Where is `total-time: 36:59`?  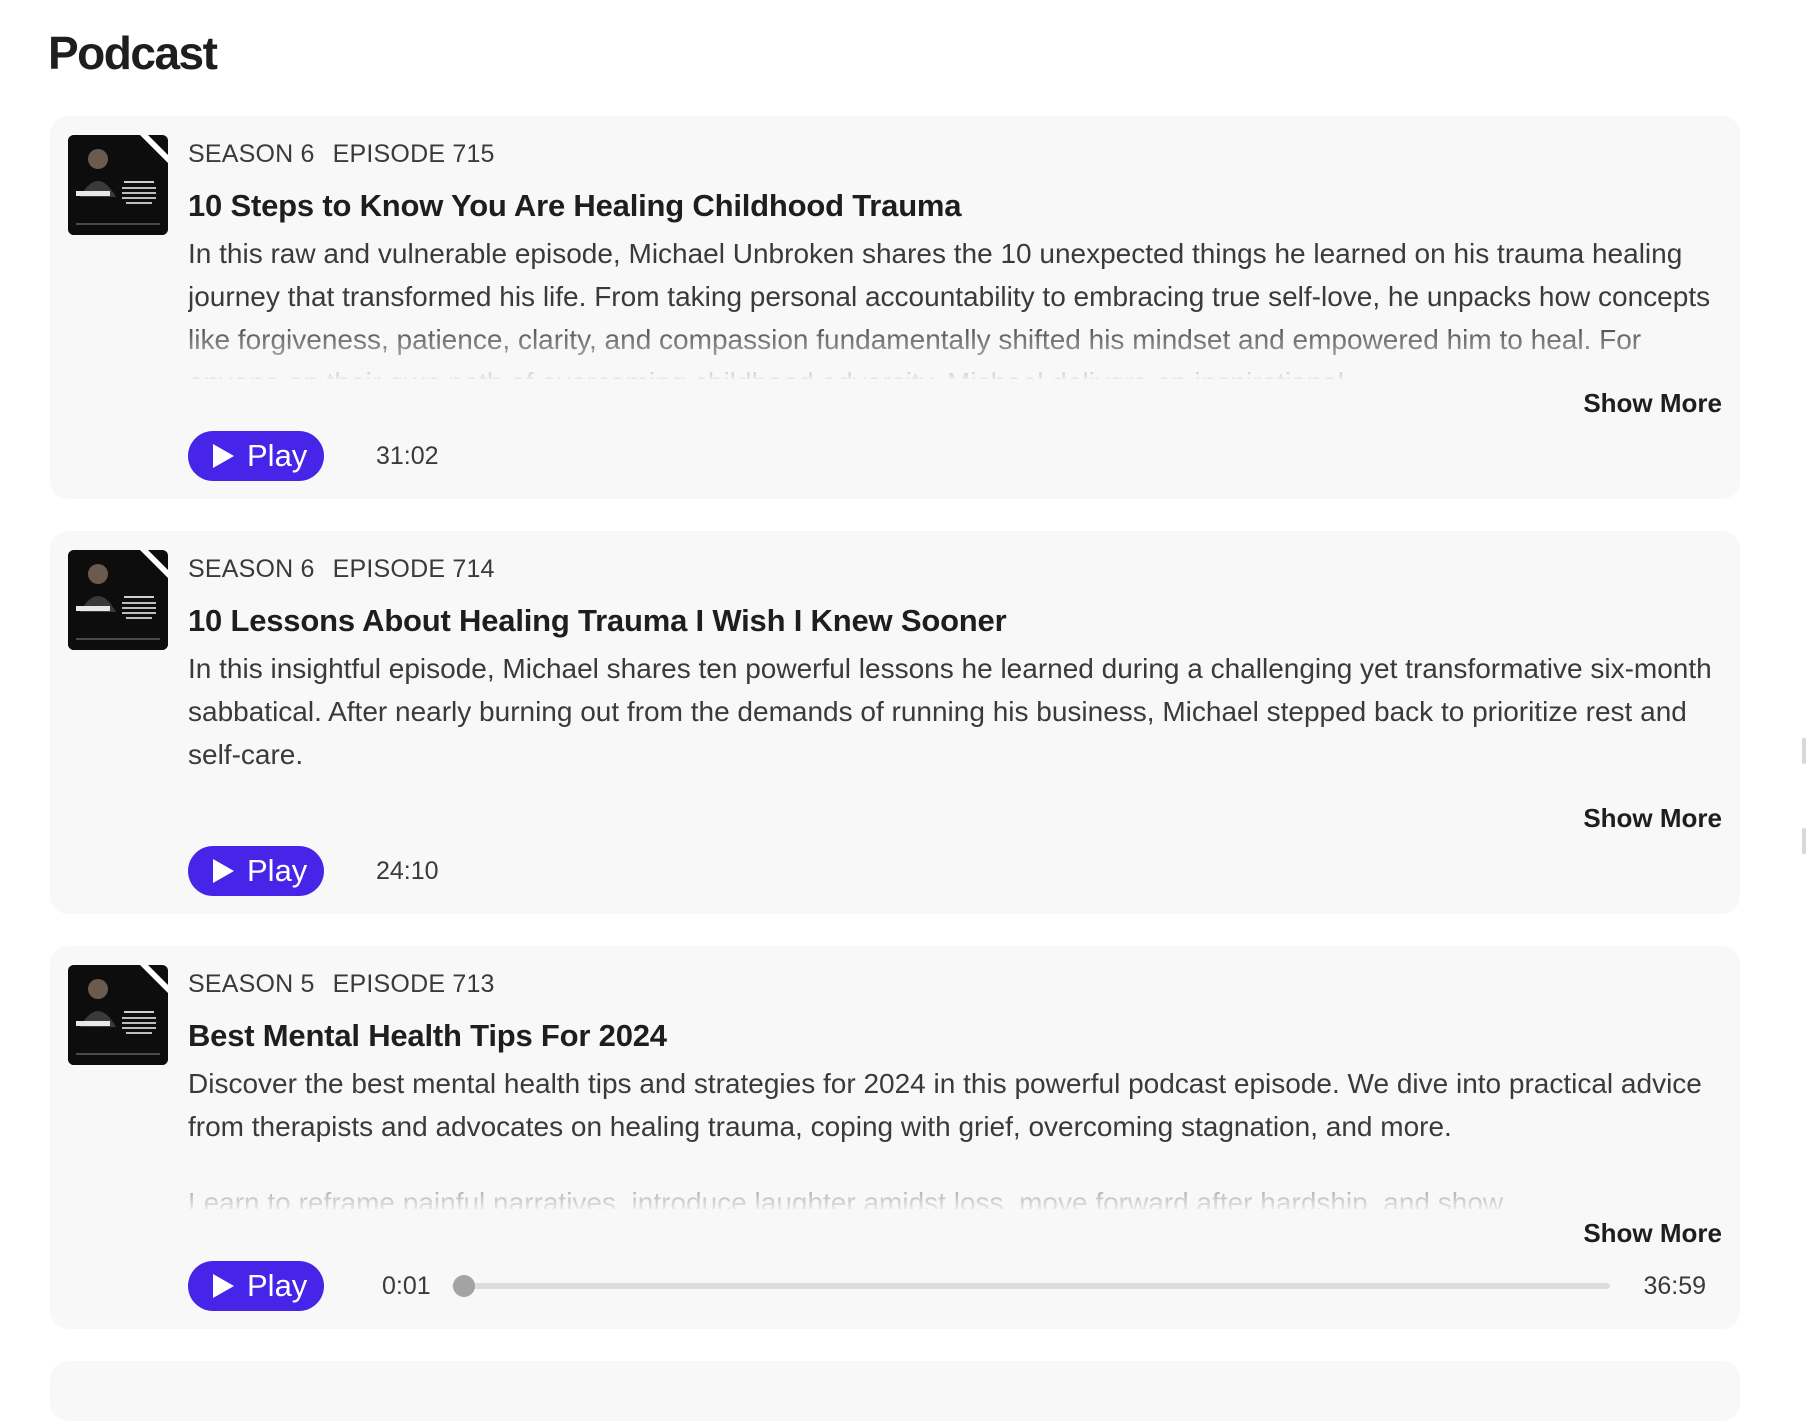 total-time: 36:59 is located at coordinates (1674, 1286).